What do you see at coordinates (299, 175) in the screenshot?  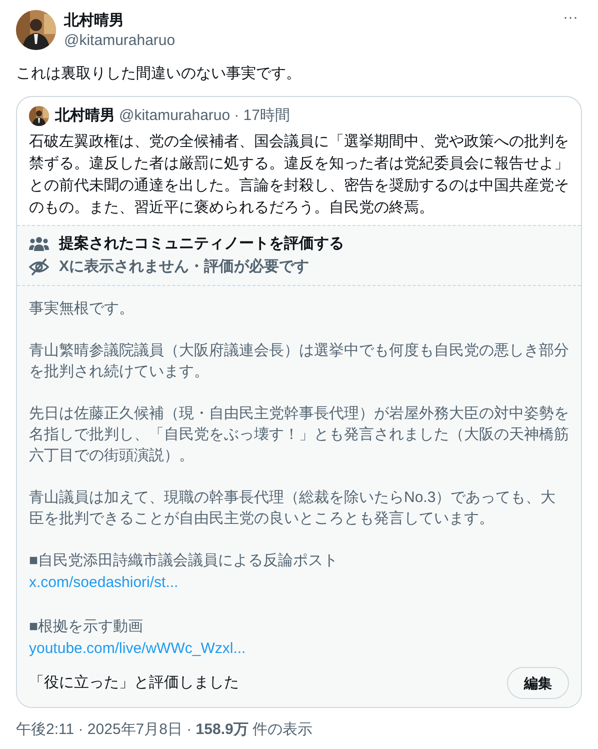 I see `quoted-post-text: 石破左翼政権は、党の全候補者、国会議員に「選挙期間中、党や政策への批判を禁ずる。違反した者は厳罰に処する。違反を知った者は党紀委員会に報告せよ」との前代未聞の通達を出した。言論を封殺し、密告を奨励するのは中国共産党そのもの。また、習近平に褒められるだろう。自民党の終焉。` at bounding box center [299, 175].